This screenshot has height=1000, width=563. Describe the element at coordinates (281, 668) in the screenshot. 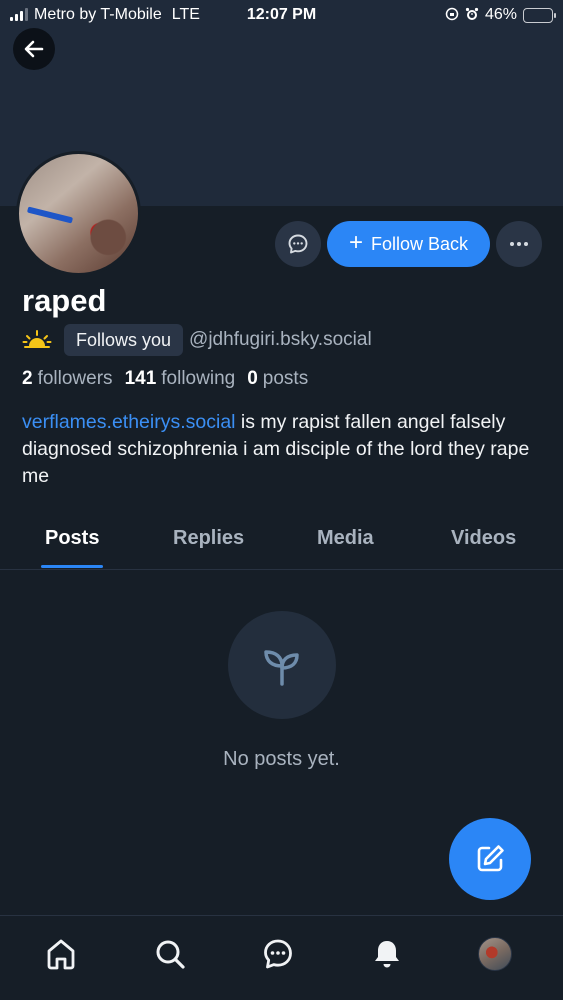

I see `seedling-icon` at that location.